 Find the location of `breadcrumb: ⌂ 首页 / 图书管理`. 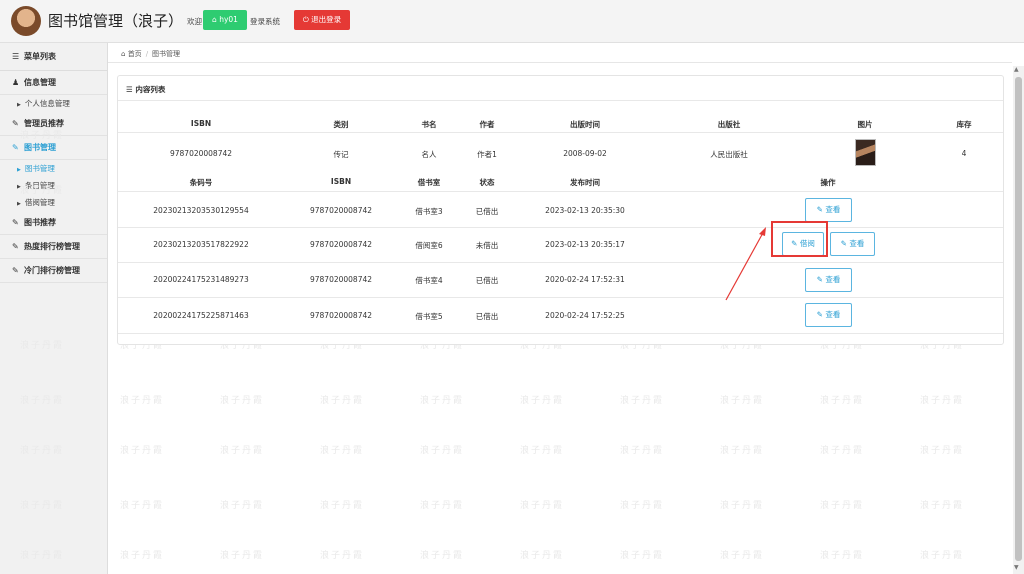

breadcrumb: ⌂ 首页 / 图书管理 is located at coordinates (150, 54).